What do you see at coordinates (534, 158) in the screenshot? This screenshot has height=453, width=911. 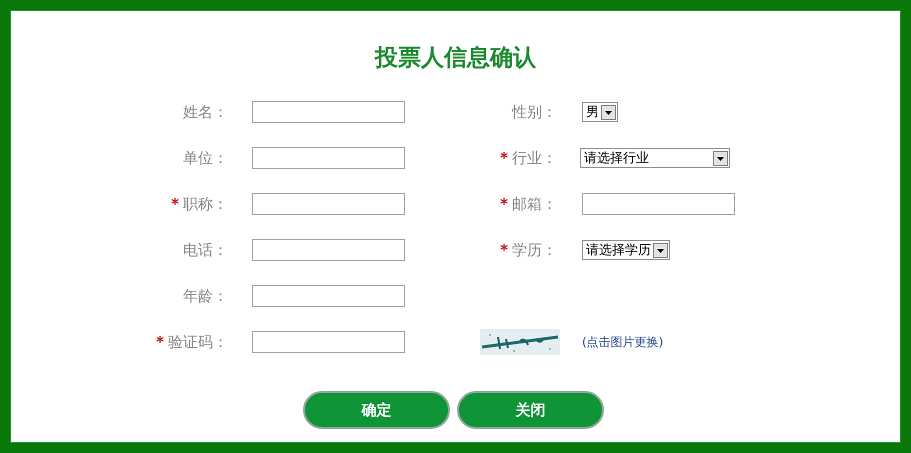 I see `field-label: 行业：` at bounding box center [534, 158].